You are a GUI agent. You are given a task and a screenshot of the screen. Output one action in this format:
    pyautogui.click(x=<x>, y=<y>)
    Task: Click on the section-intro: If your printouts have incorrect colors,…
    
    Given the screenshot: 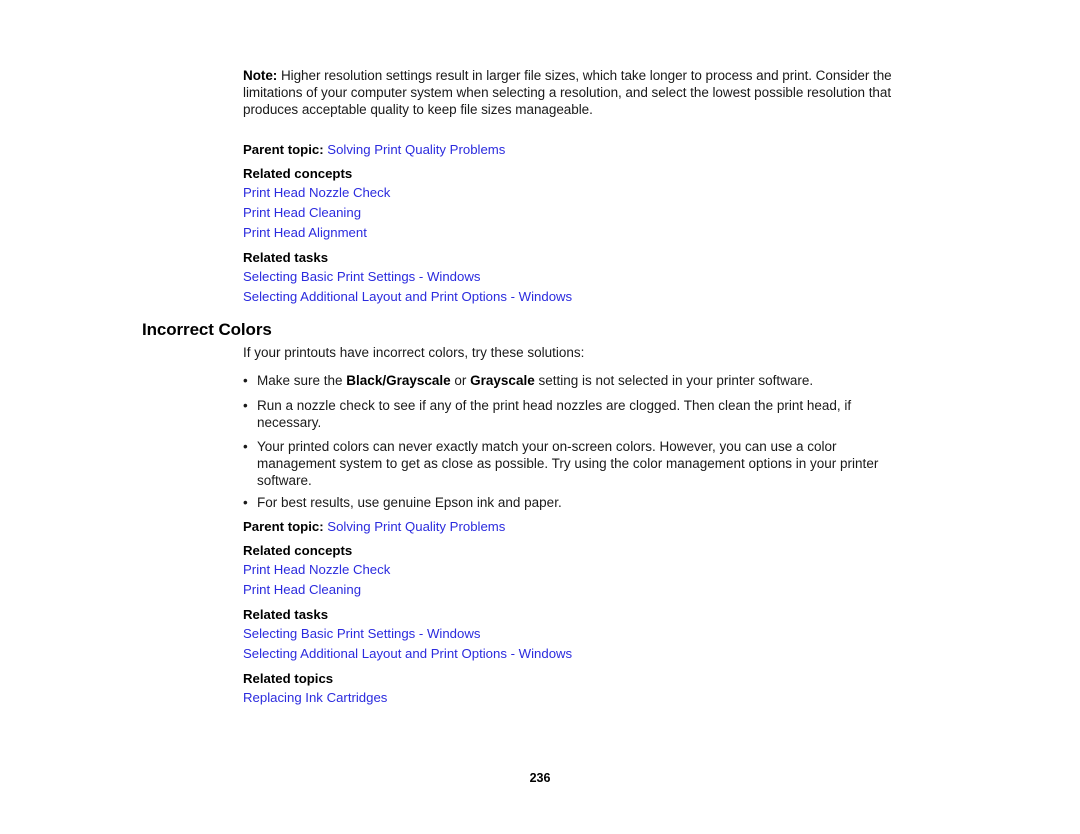 What is the action you would take?
    pyautogui.click(x=578, y=353)
    